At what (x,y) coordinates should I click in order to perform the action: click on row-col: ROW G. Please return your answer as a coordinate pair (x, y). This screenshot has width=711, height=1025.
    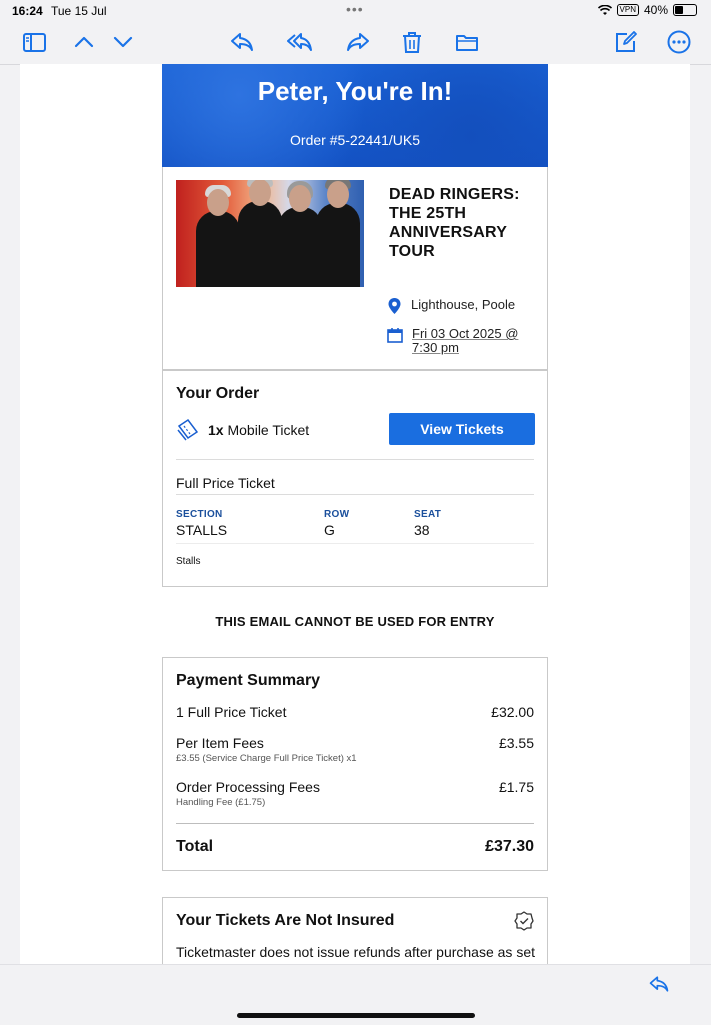
    Looking at the image, I should click on (336, 523).